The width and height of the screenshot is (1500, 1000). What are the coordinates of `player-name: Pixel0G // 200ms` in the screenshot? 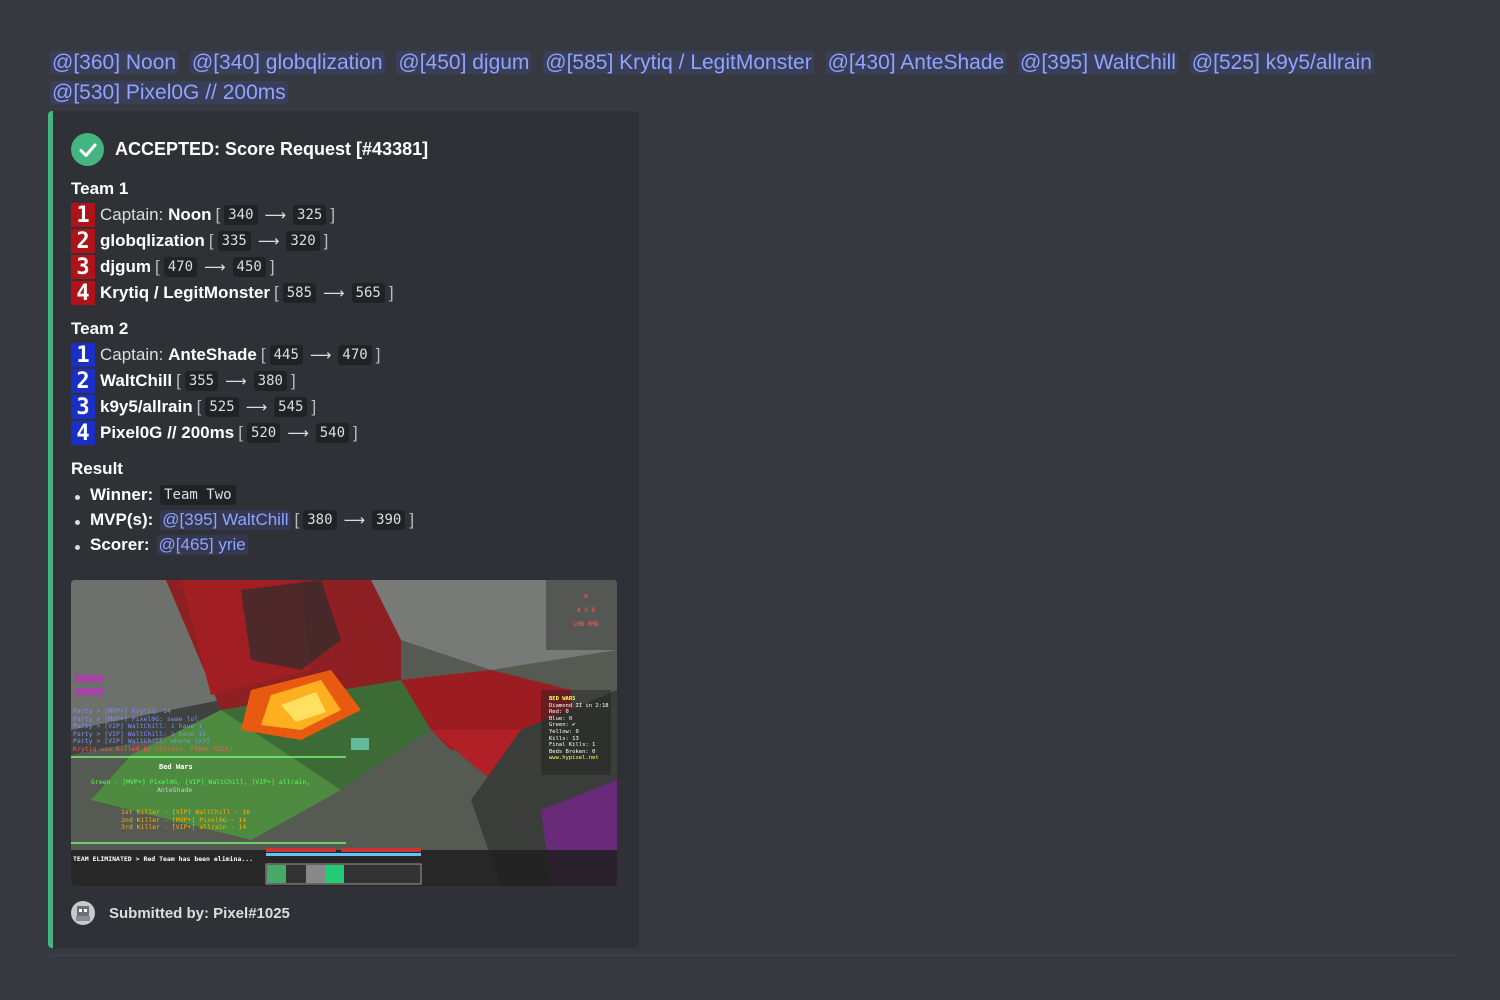 It's located at (167, 432).